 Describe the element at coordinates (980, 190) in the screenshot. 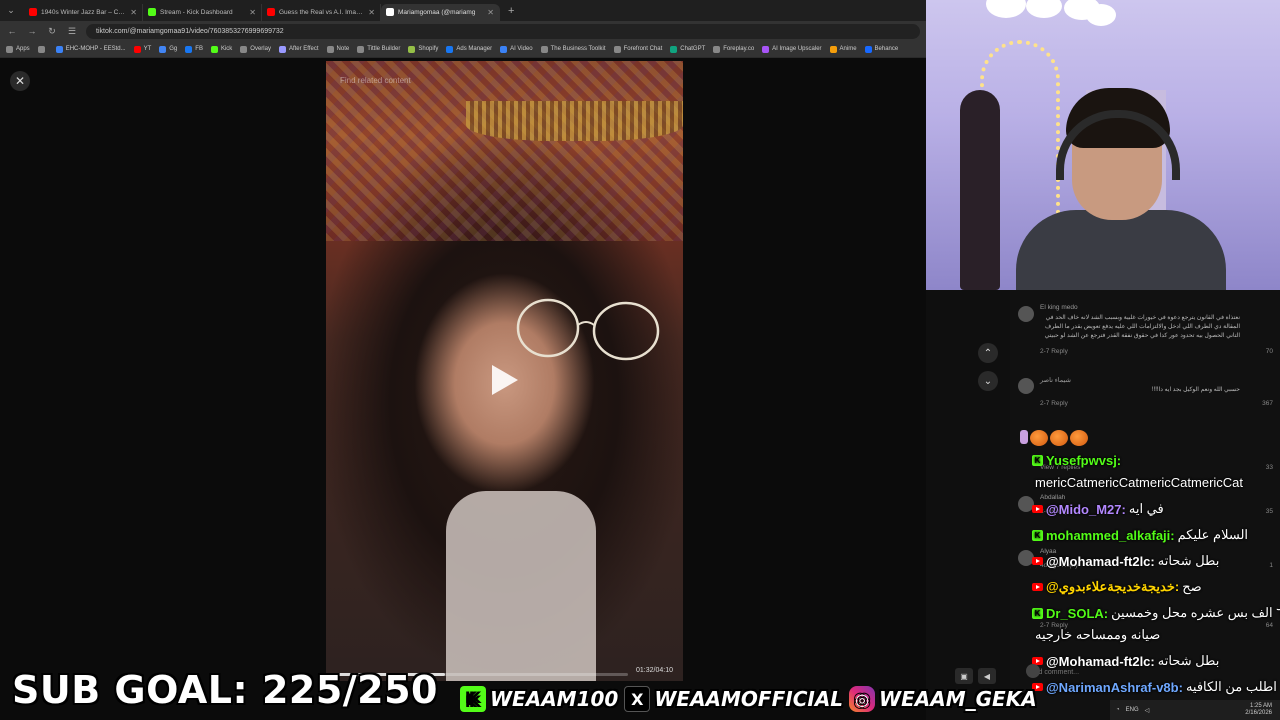

I see `room-figure` at that location.